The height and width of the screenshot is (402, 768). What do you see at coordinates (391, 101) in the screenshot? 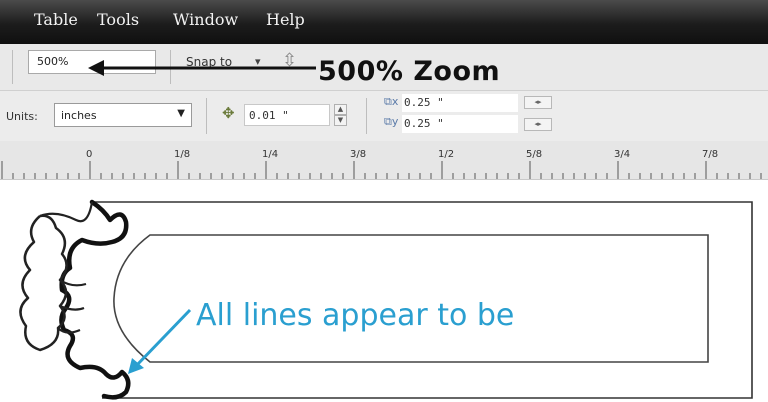
I see `duplicate-x-icon: ⧉x` at bounding box center [391, 101].